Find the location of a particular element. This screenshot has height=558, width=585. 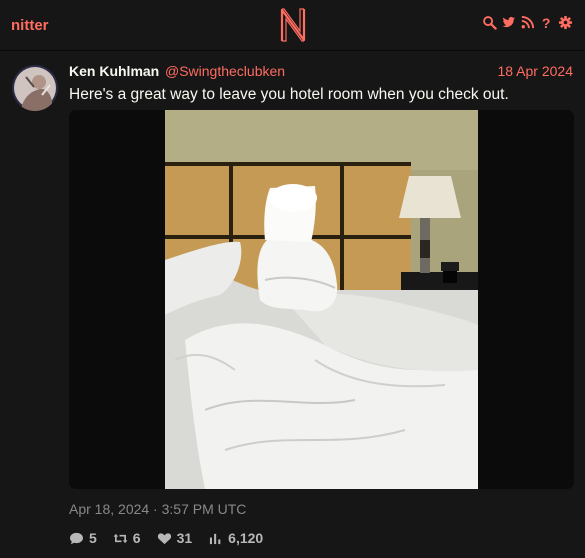

retweets-stat: 6 is located at coordinates (127, 538).